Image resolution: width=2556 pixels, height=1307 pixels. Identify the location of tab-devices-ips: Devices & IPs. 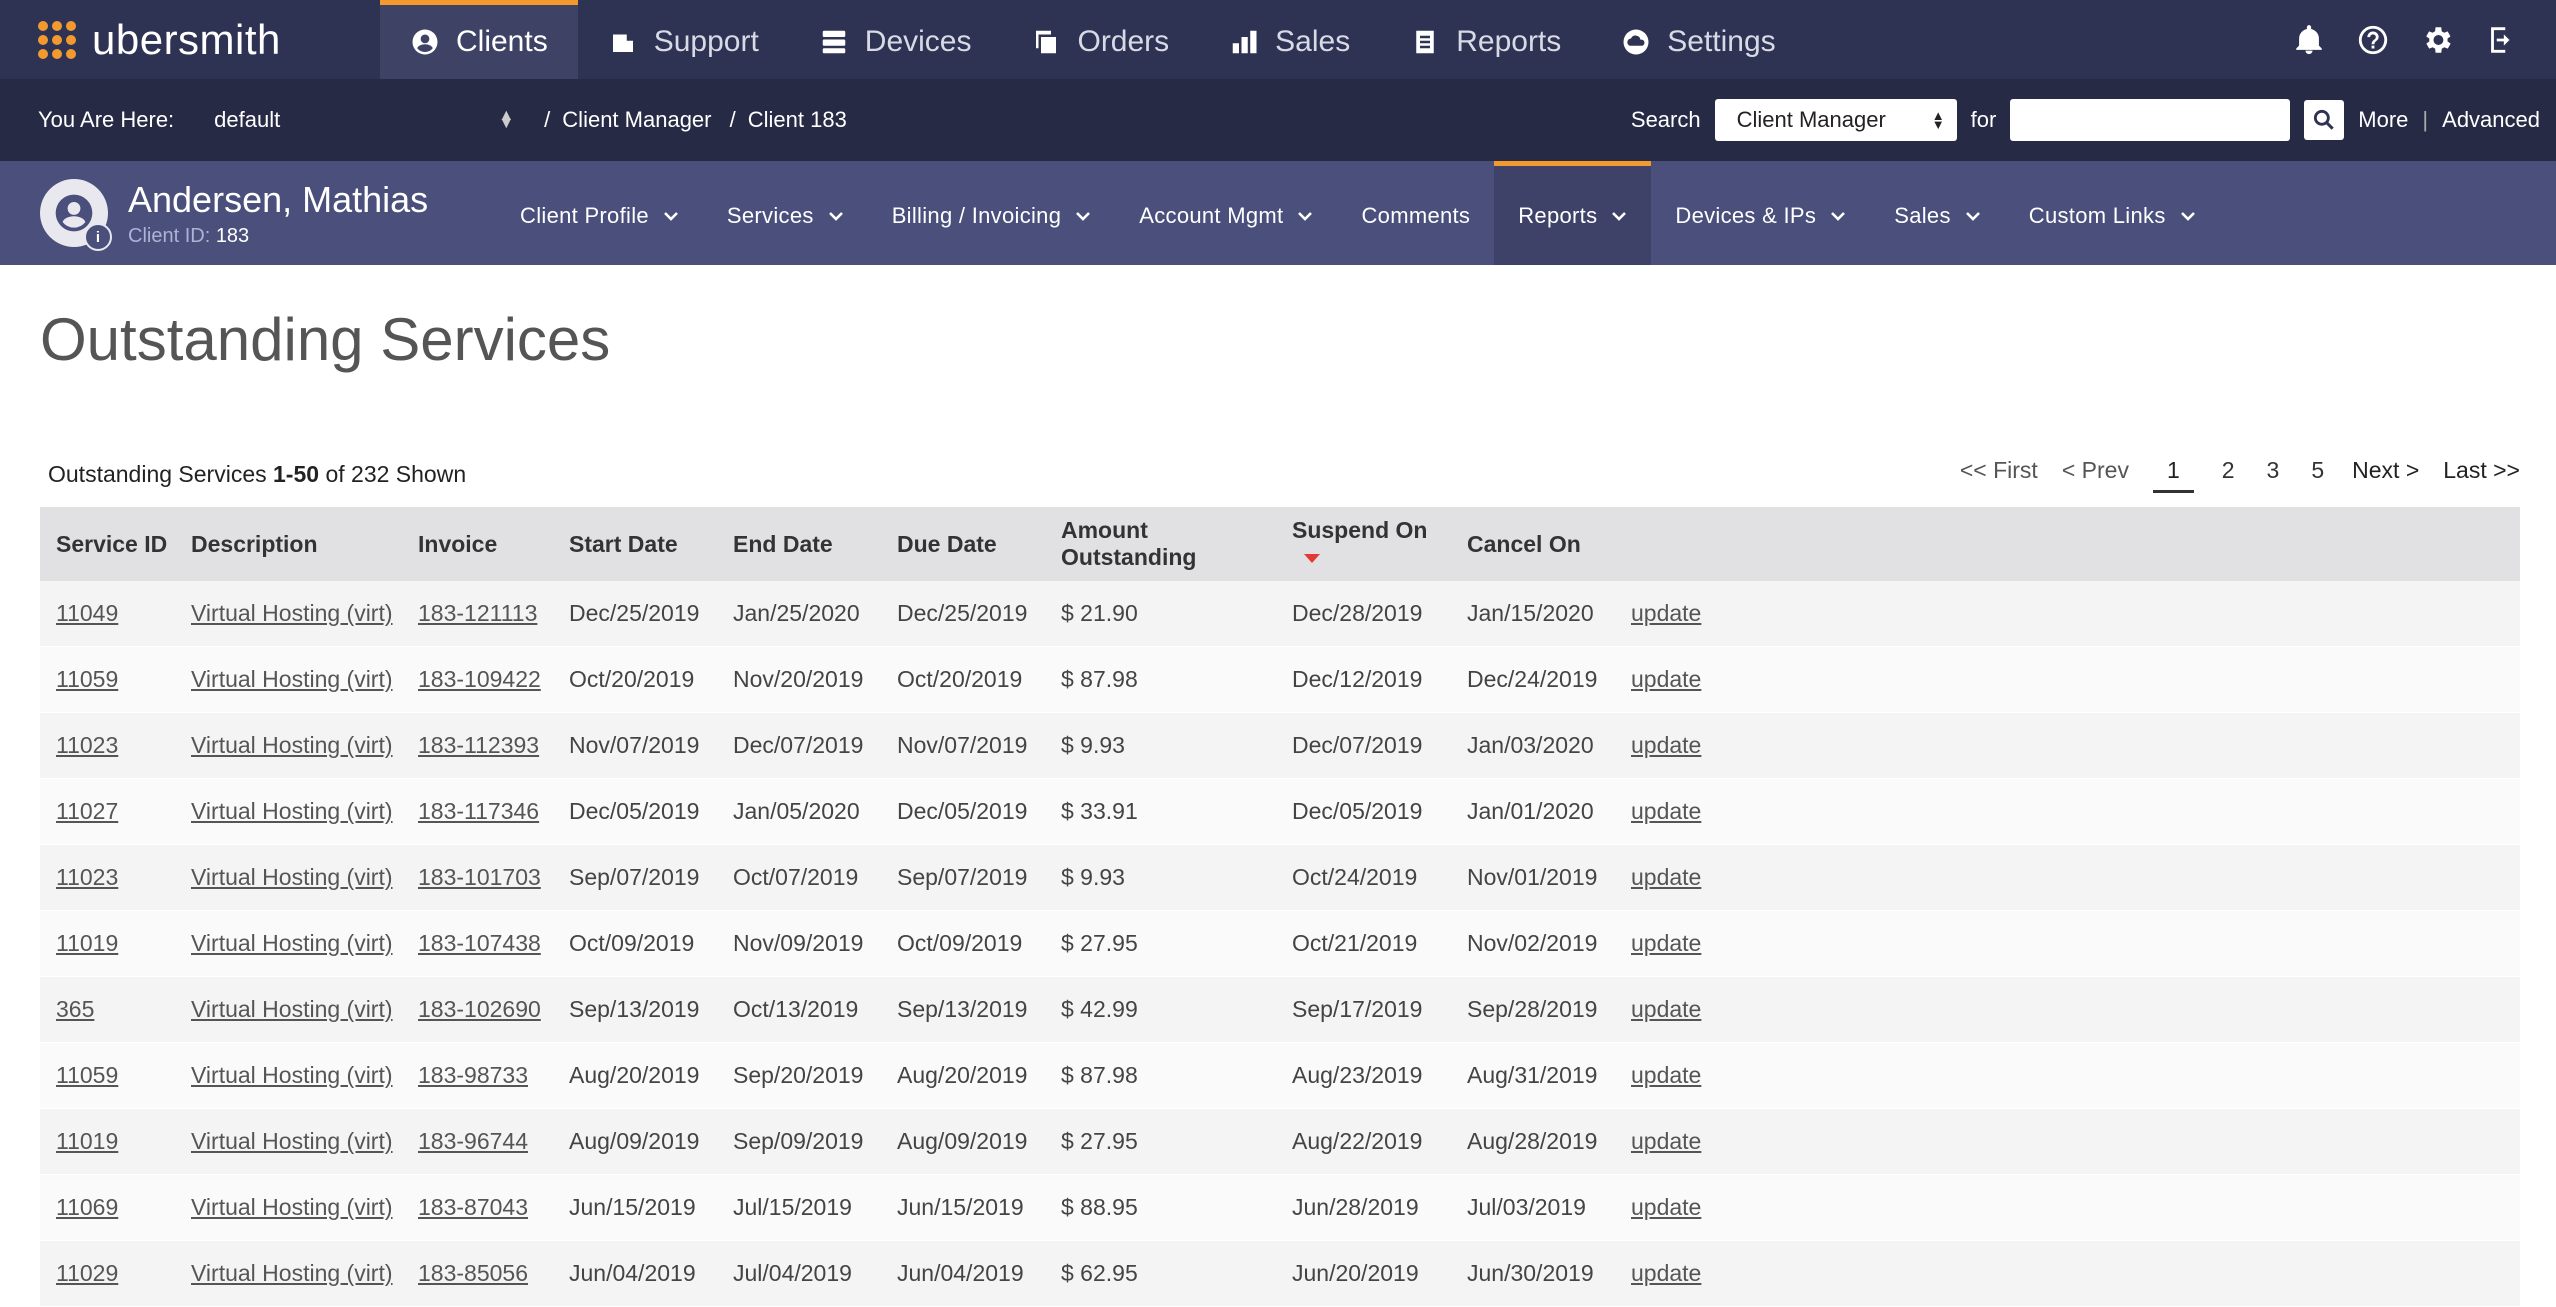
(1760, 213).